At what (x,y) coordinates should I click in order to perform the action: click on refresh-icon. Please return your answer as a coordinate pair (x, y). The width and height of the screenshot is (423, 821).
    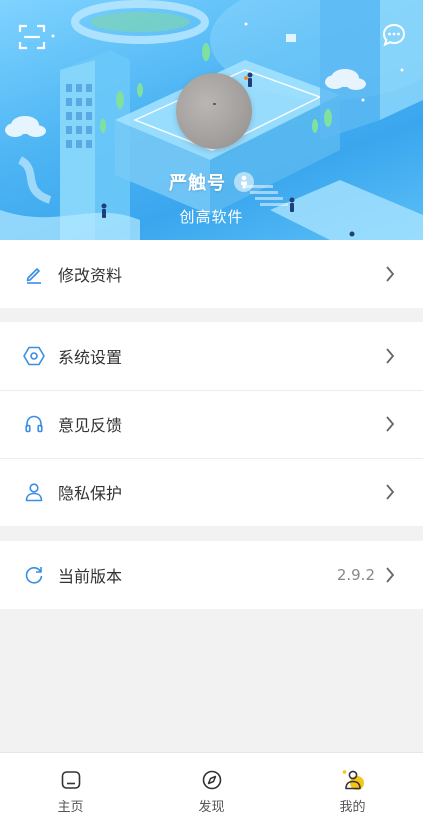
    Looking at the image, I should click on (34, 575).